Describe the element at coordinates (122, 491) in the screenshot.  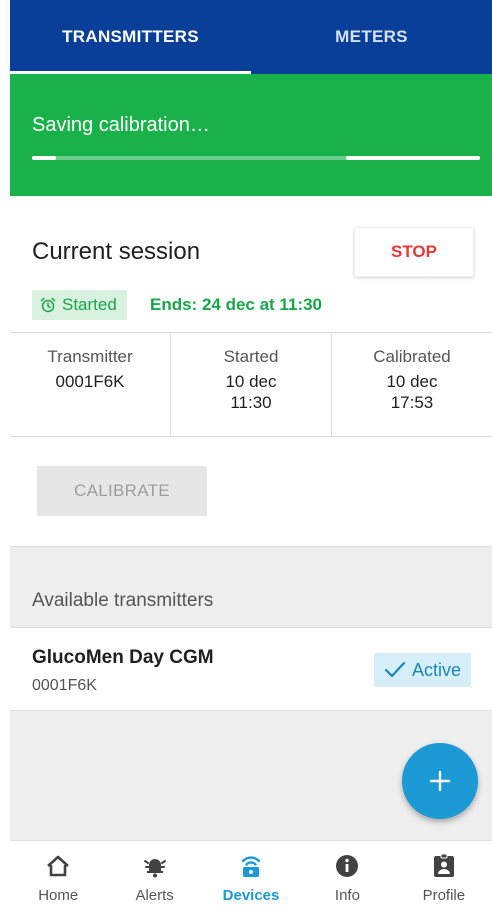
I see `calibrate-button: CALIBRATE` at that location.